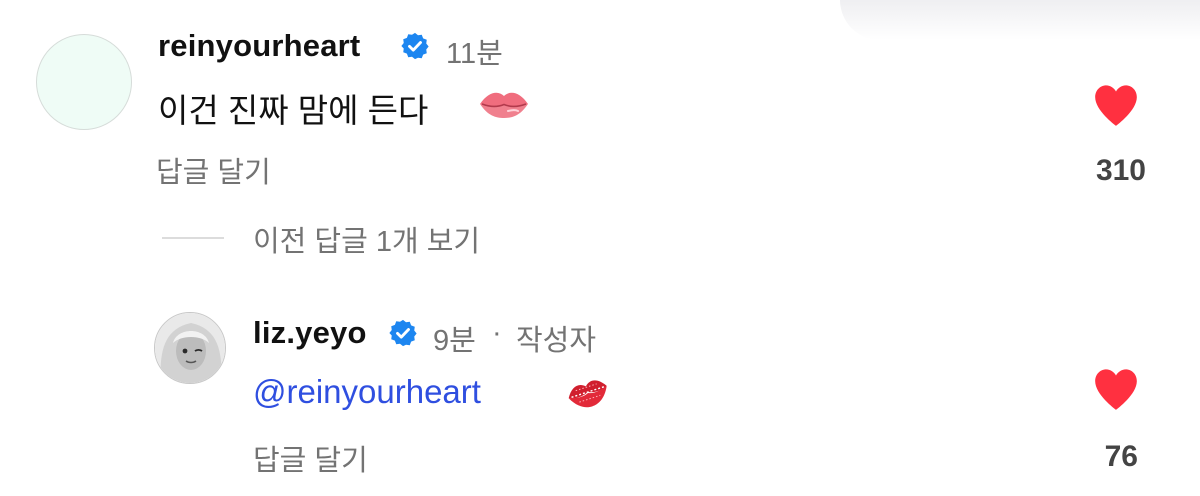 The height and width of the screenshot is (496, 1200). Describe the element at coordinates (84, 82) in the screenshot. I see `avatar-reinyourheart` at that location.